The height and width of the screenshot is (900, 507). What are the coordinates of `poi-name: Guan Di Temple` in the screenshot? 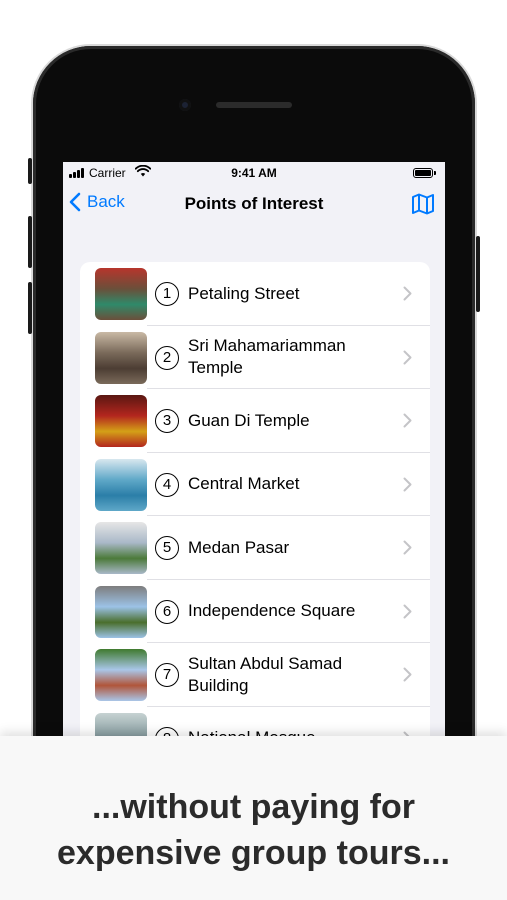 It's located at (249, 420).